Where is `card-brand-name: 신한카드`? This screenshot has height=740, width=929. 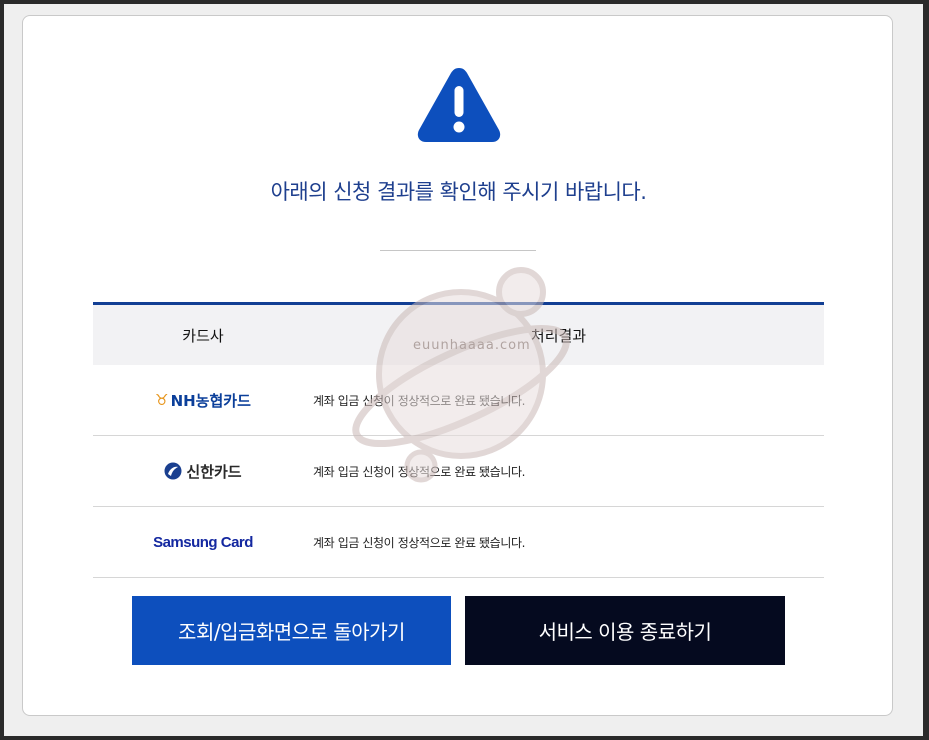 card-brand-name: 신한카드 is located at coordinates (214, 471).